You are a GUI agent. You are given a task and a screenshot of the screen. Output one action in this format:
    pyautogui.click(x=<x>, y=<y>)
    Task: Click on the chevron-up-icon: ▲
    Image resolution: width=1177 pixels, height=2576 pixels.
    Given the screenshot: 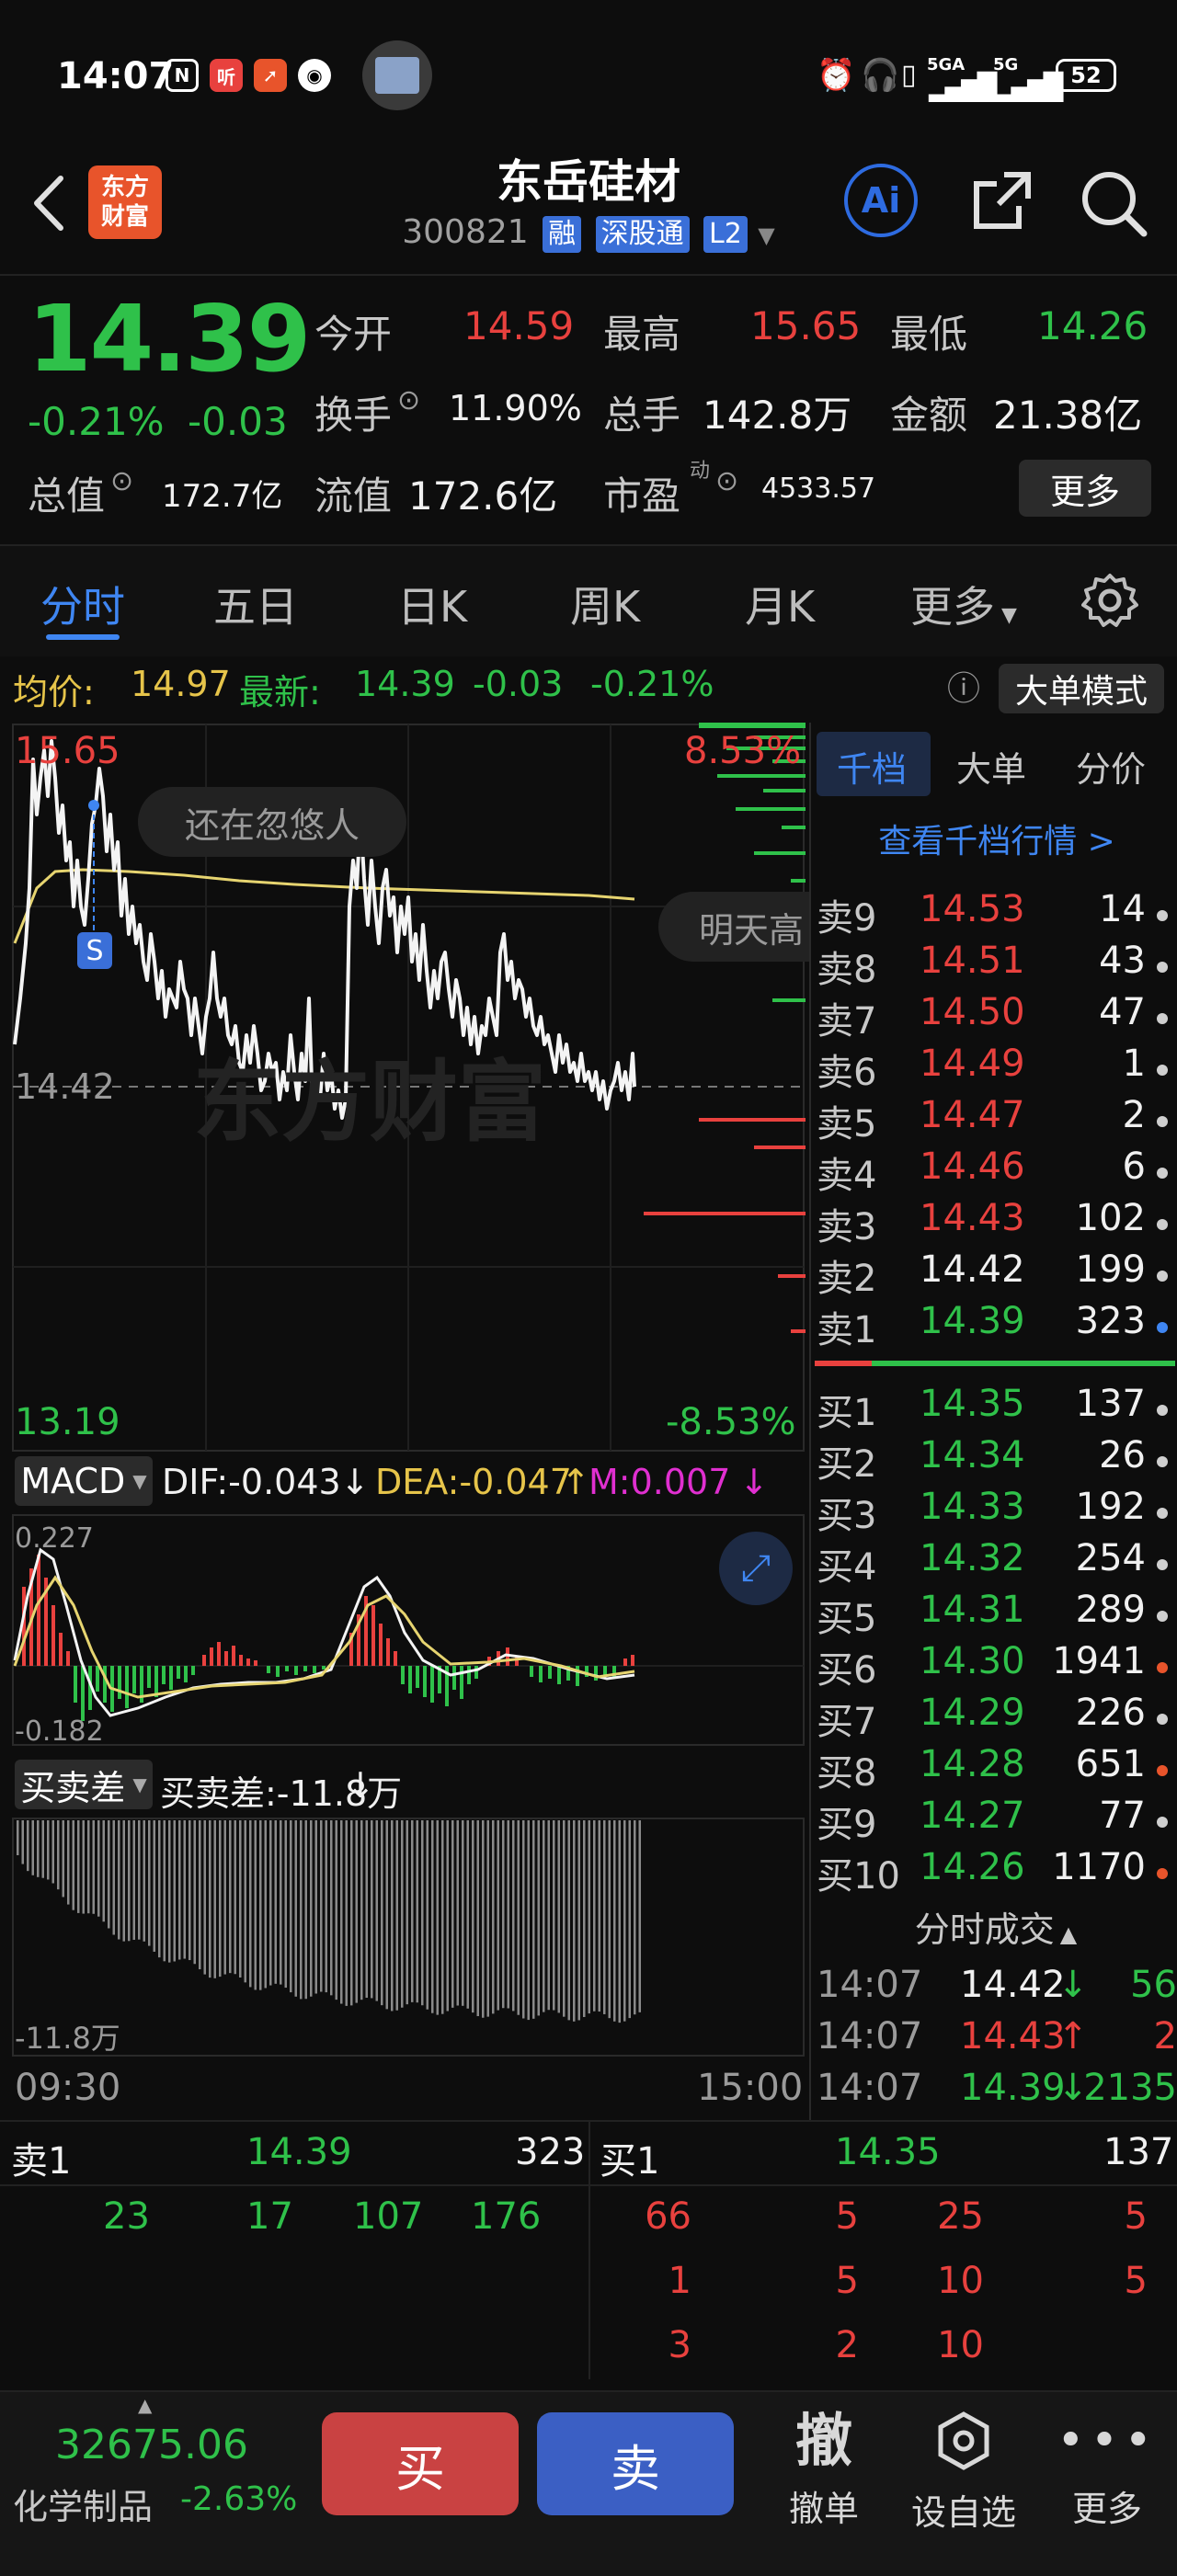 What is the action you would take?
    pyautogui.click(x=145, y=2405)
    